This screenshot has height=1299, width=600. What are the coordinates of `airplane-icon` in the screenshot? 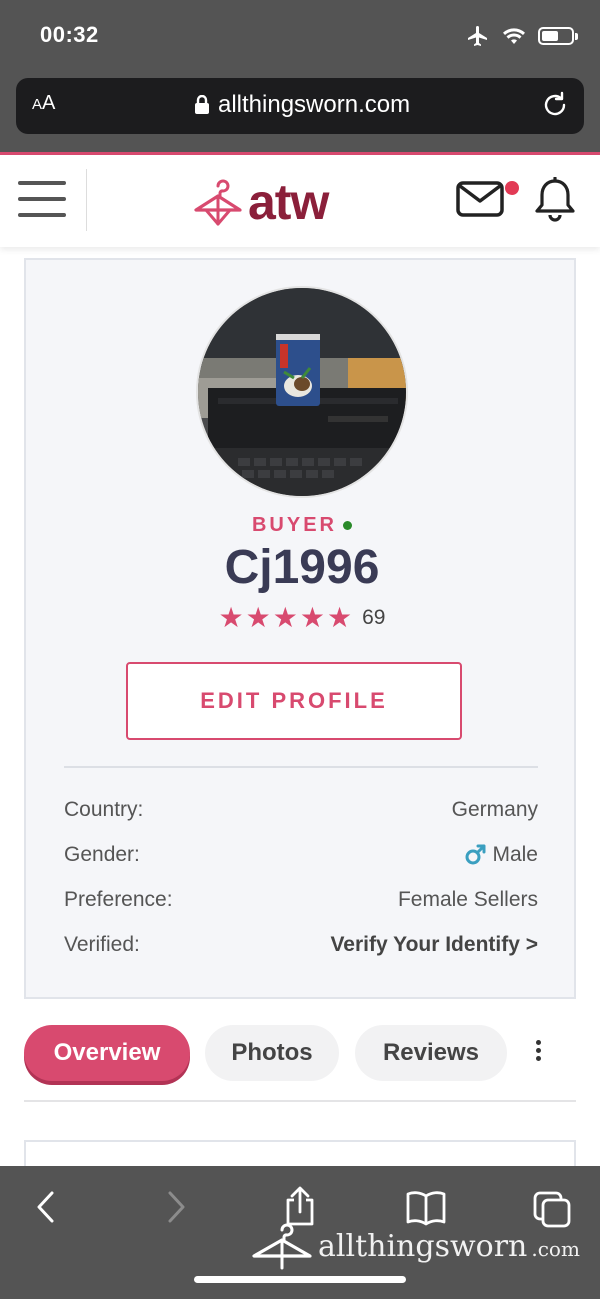 It's located at (477, 36).